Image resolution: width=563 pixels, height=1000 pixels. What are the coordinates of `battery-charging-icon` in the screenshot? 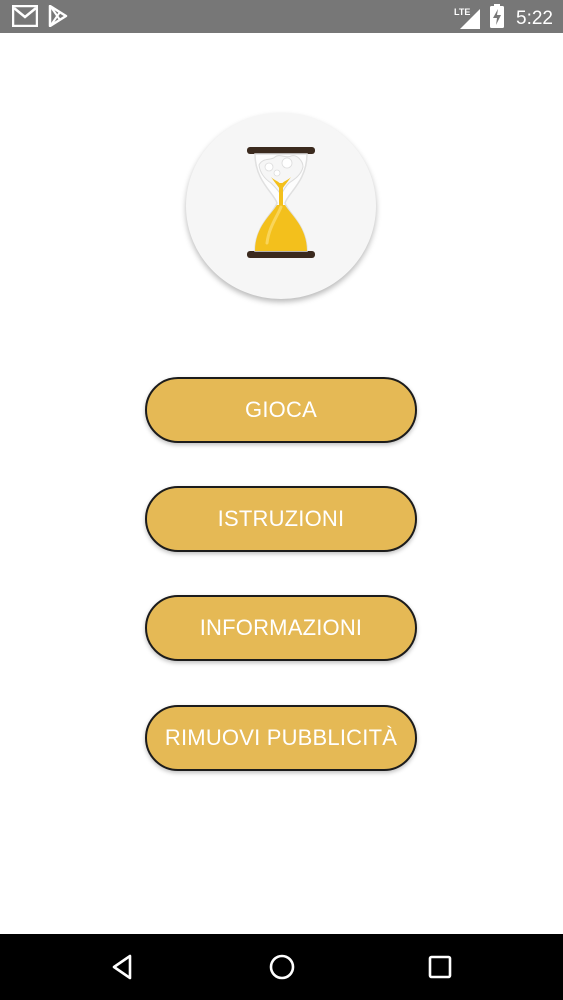 It's located at (497, 18).